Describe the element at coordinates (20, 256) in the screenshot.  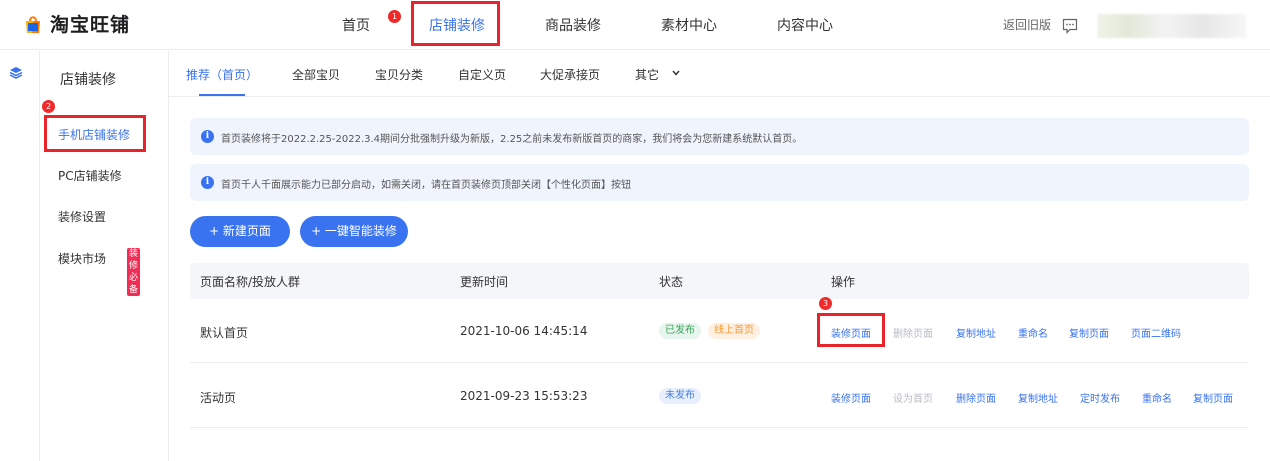
I see `icon-rail` at that location.